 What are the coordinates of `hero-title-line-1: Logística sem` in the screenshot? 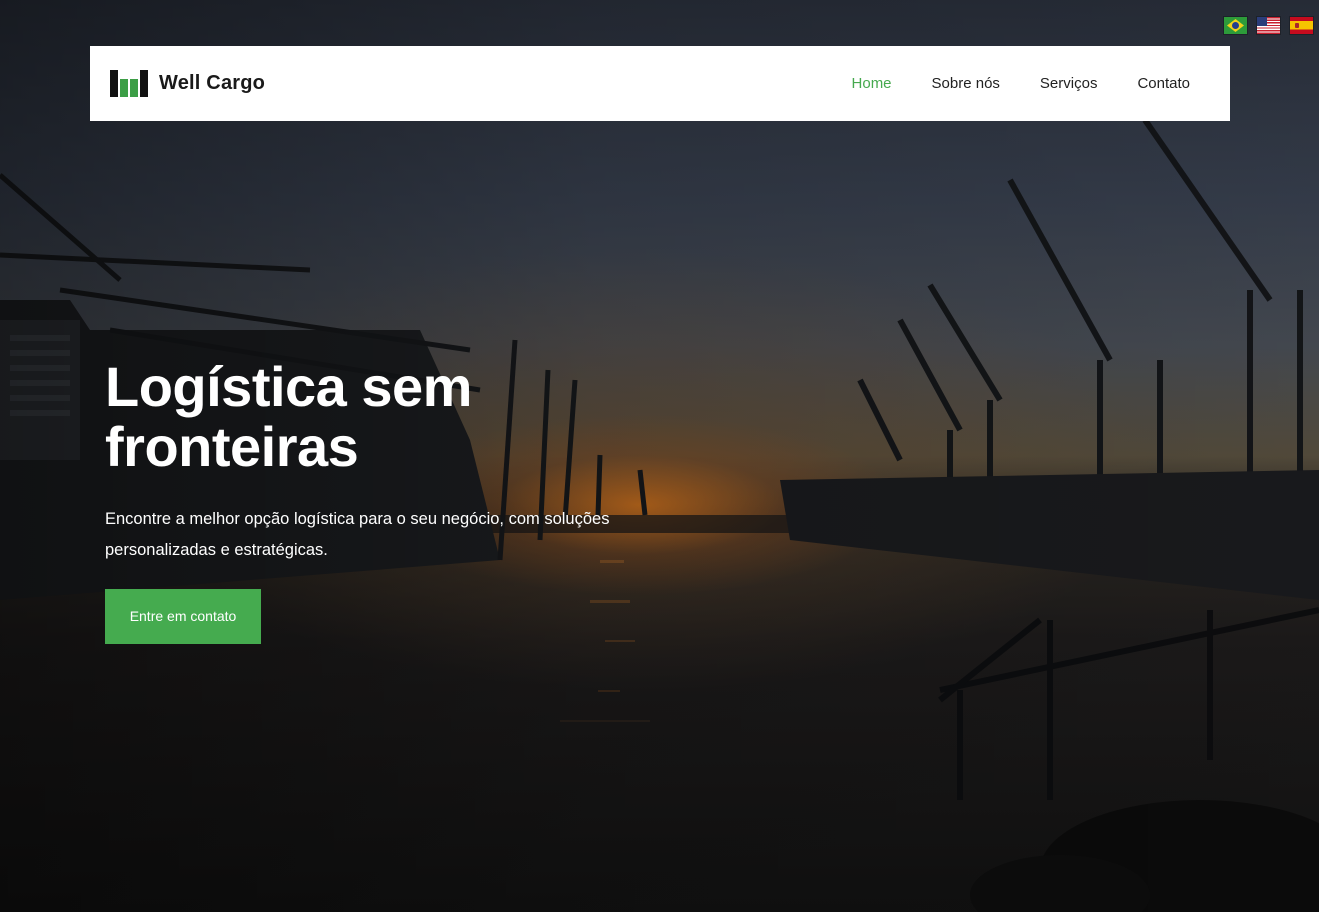 It's located at (288, 386).